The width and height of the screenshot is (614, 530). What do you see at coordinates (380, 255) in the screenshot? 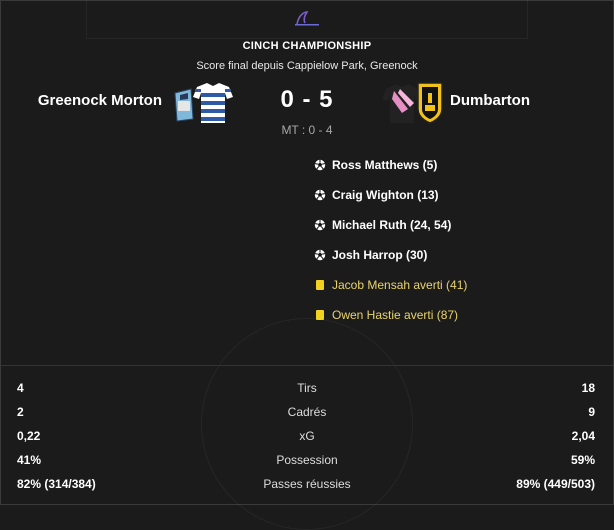
I see `event-text: Josh Harrop (30)` at bounding box center [380, 255].